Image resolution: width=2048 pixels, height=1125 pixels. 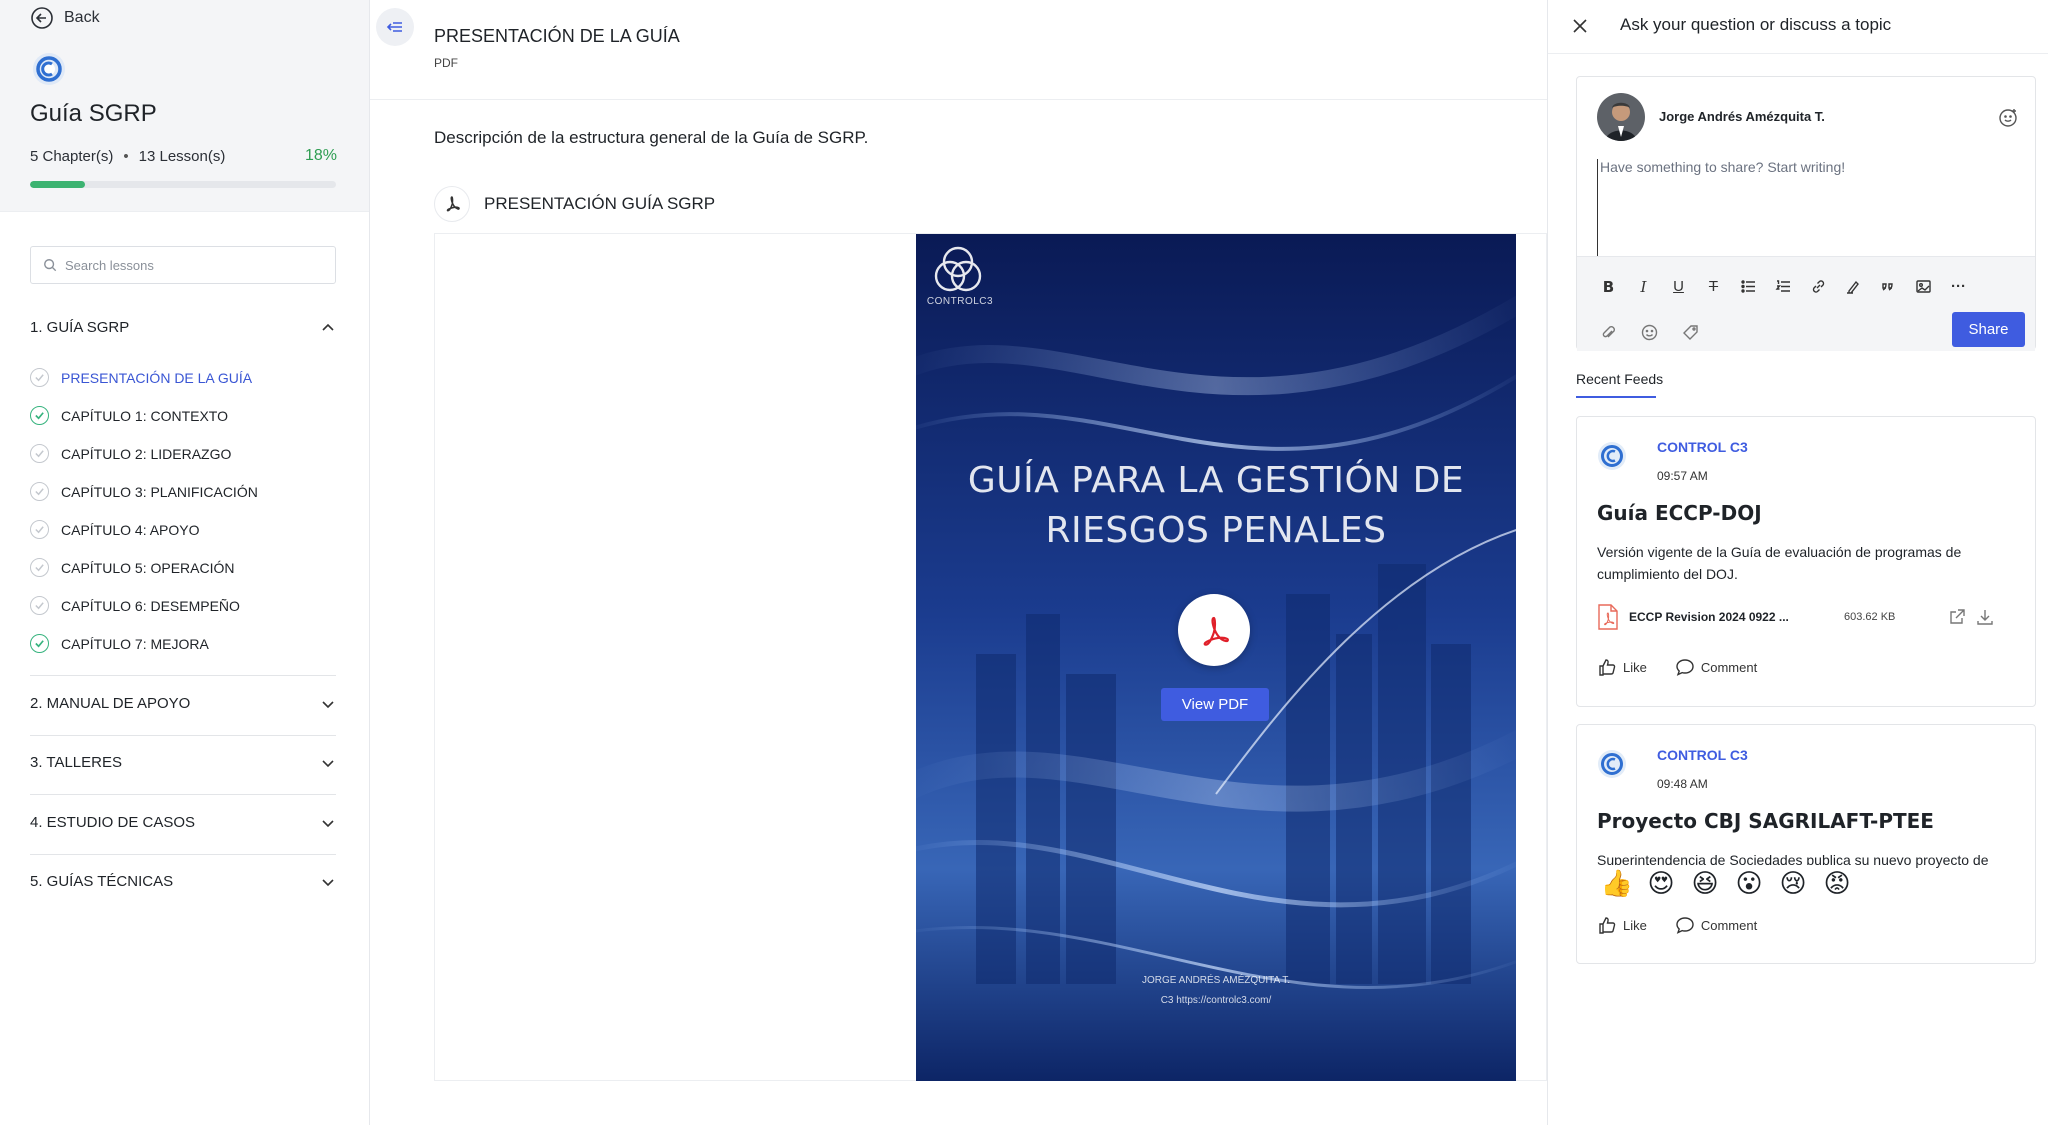 What do you see at coordinates (1988, 329) in the screenshot?
I see `share-button: Share` at bounding box center [1988, 329].